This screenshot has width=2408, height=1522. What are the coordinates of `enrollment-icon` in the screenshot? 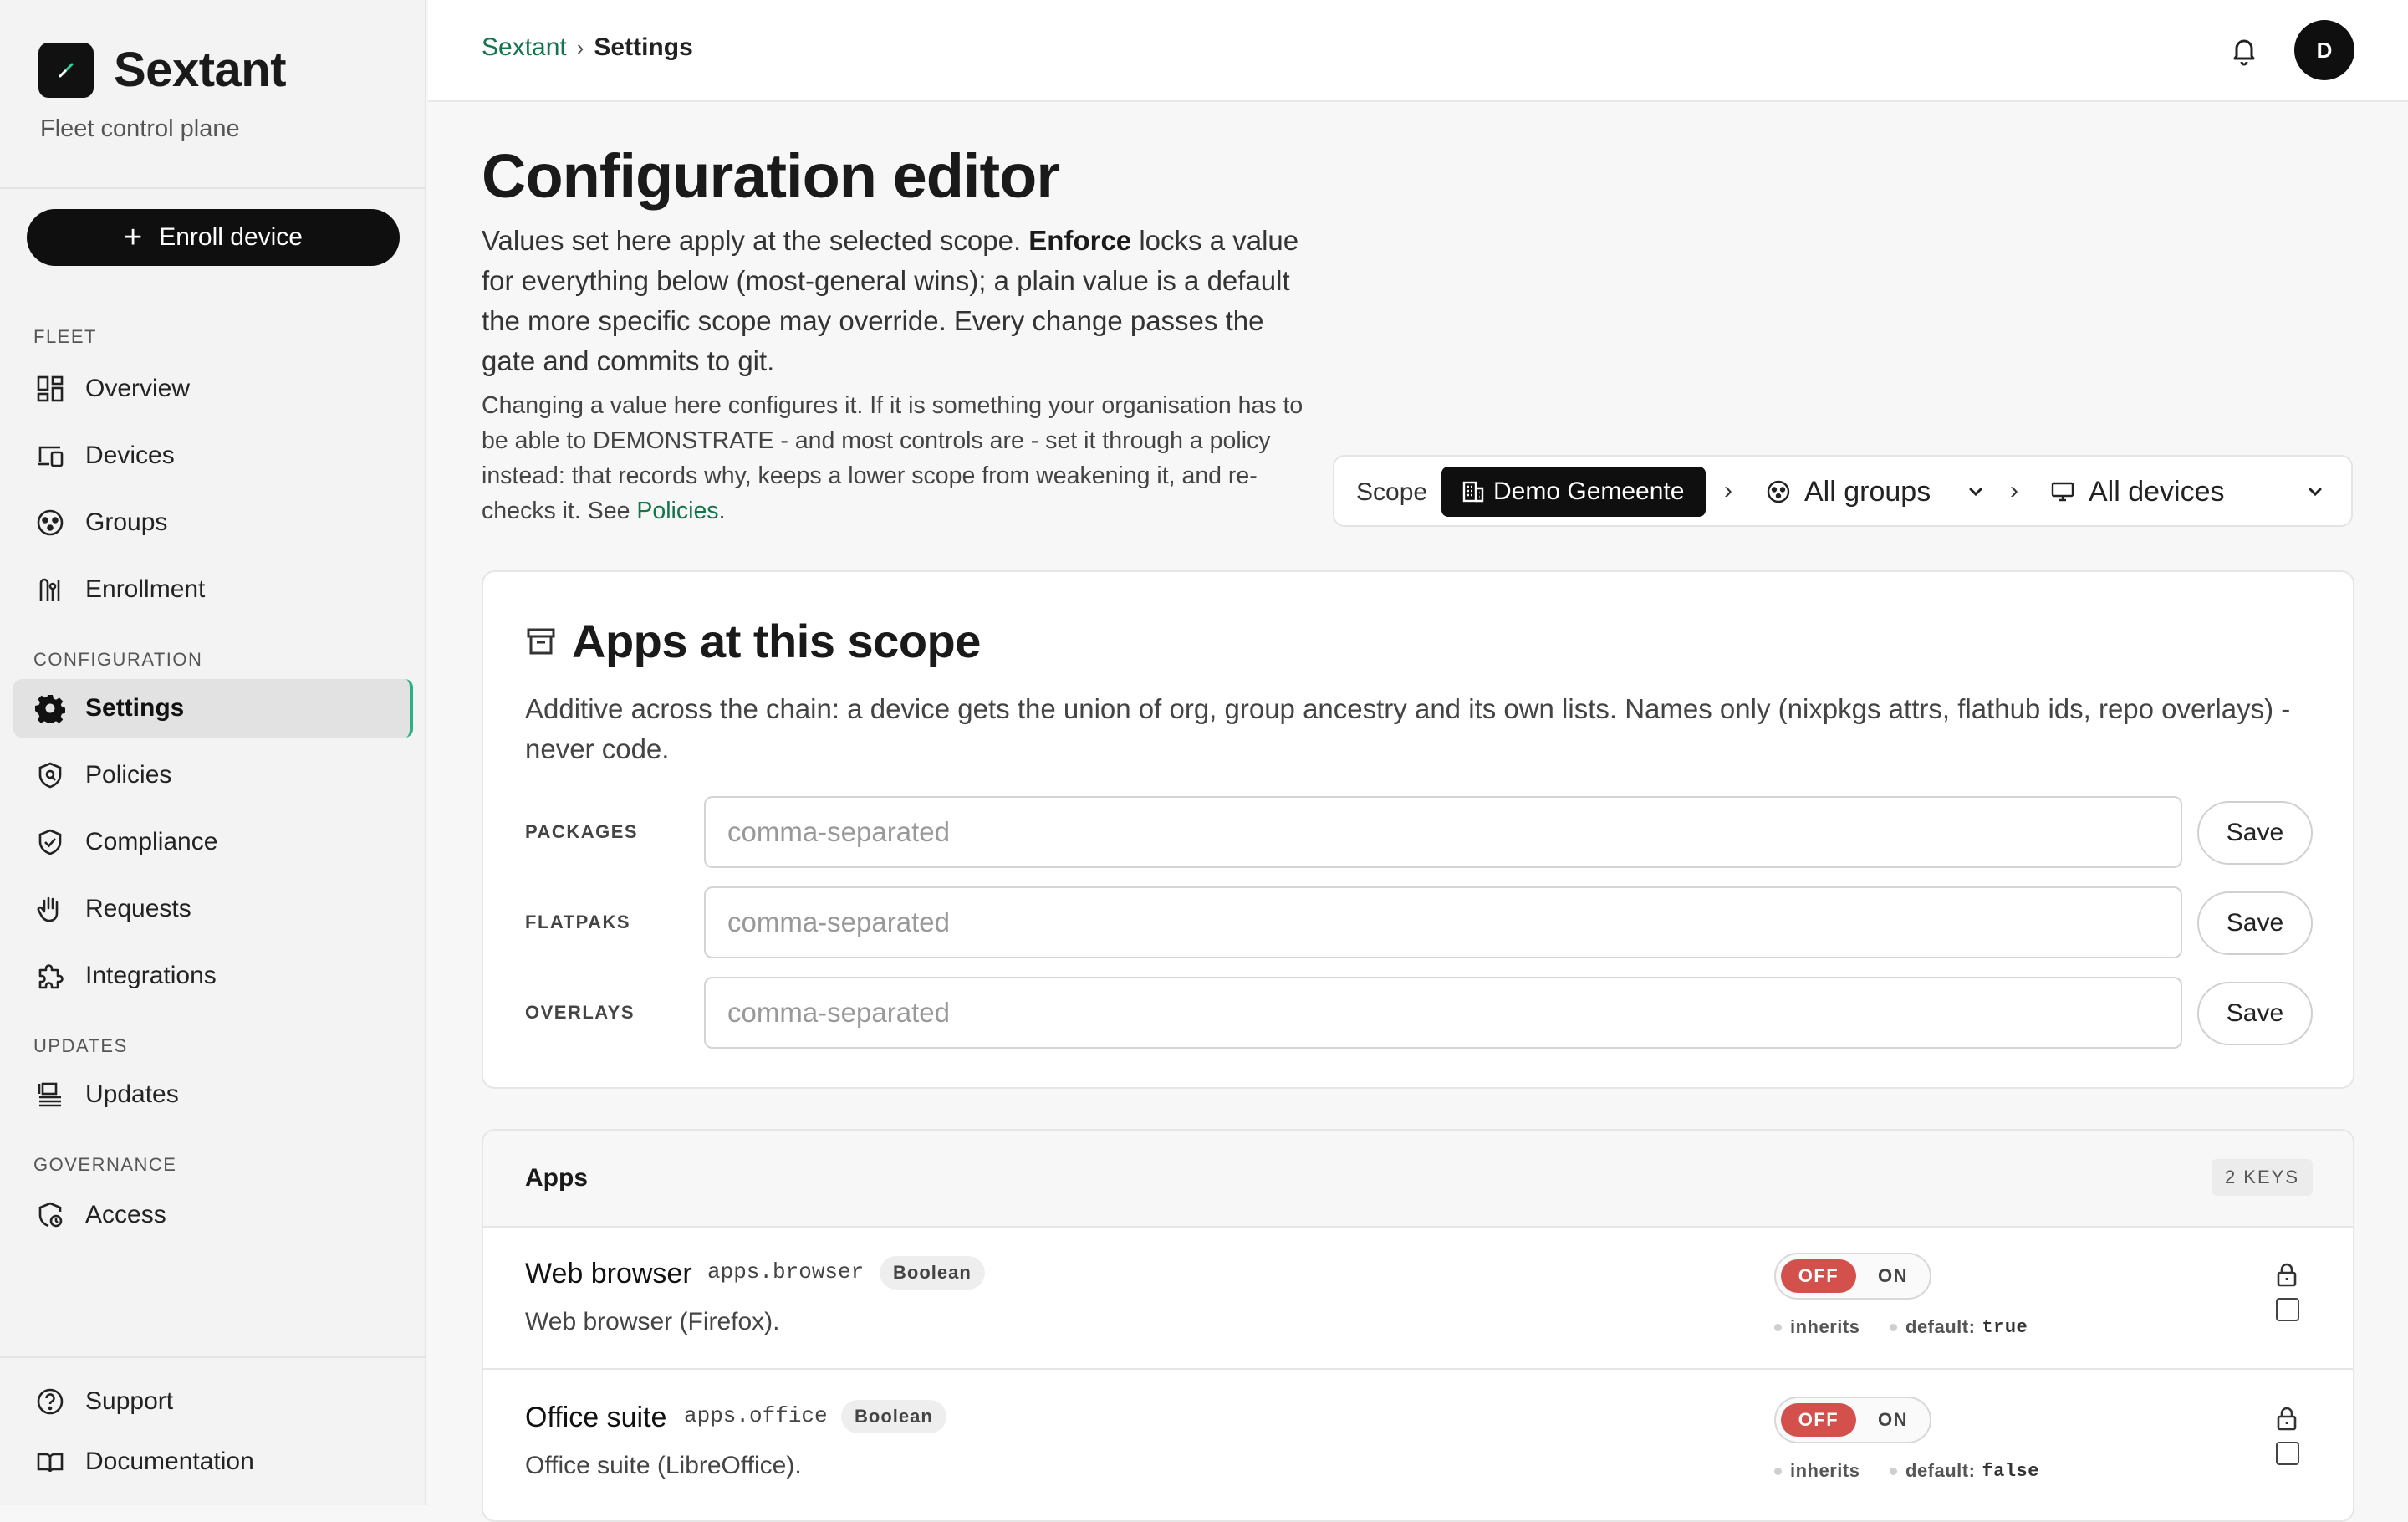 It's located at (50, 589).